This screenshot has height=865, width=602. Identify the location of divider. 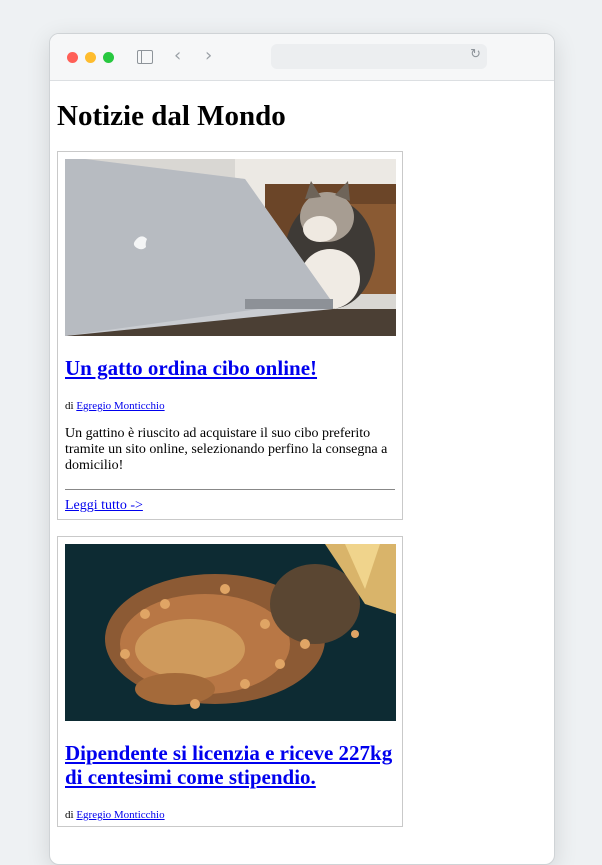
(230, 489).